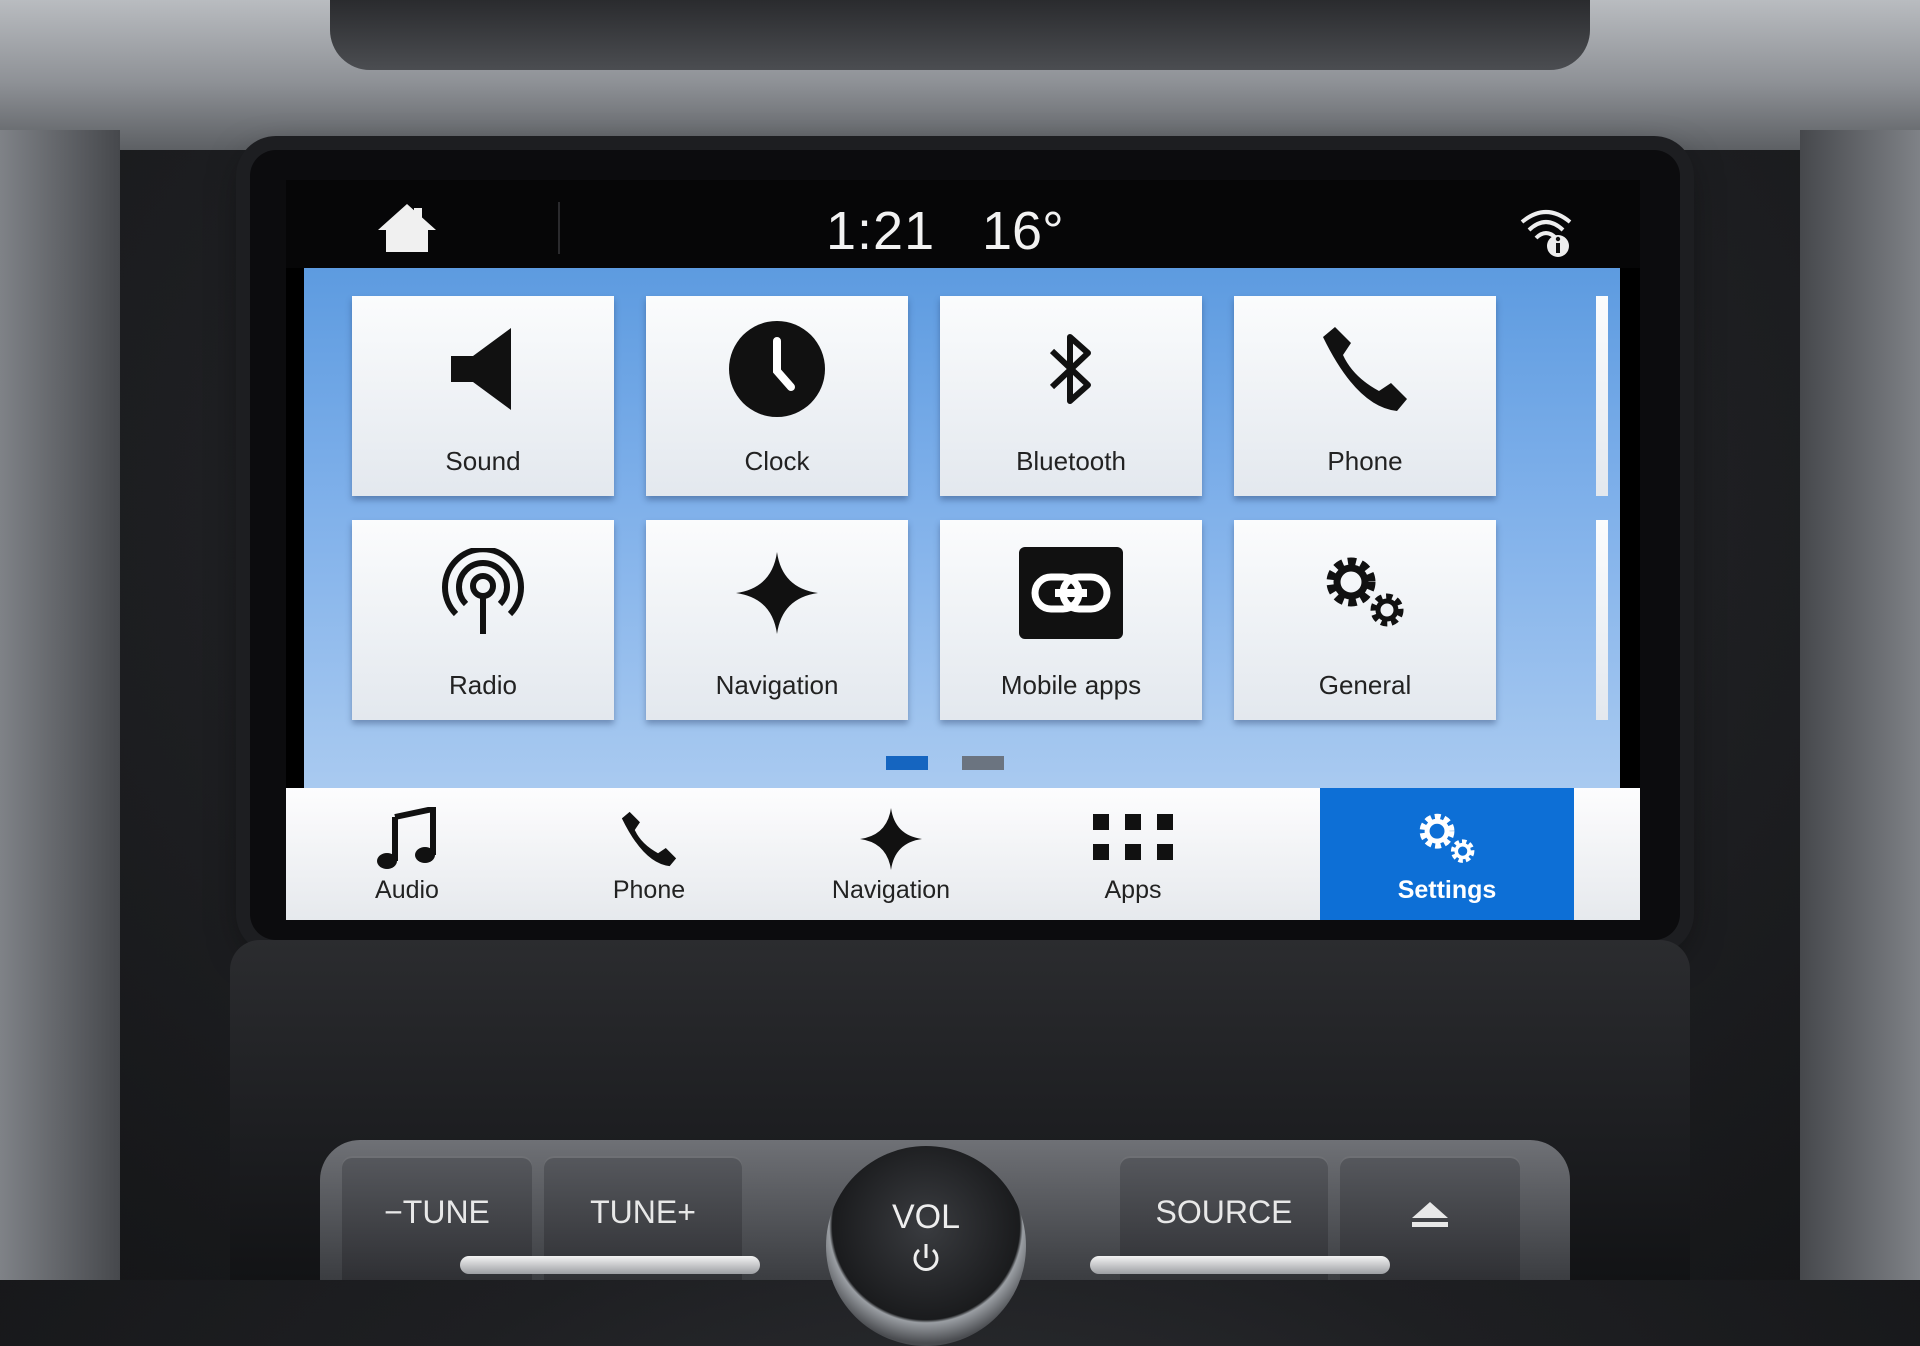 This screenshot has width=1920, height=1346. I want to click on clock-icon, so click(777, 369).